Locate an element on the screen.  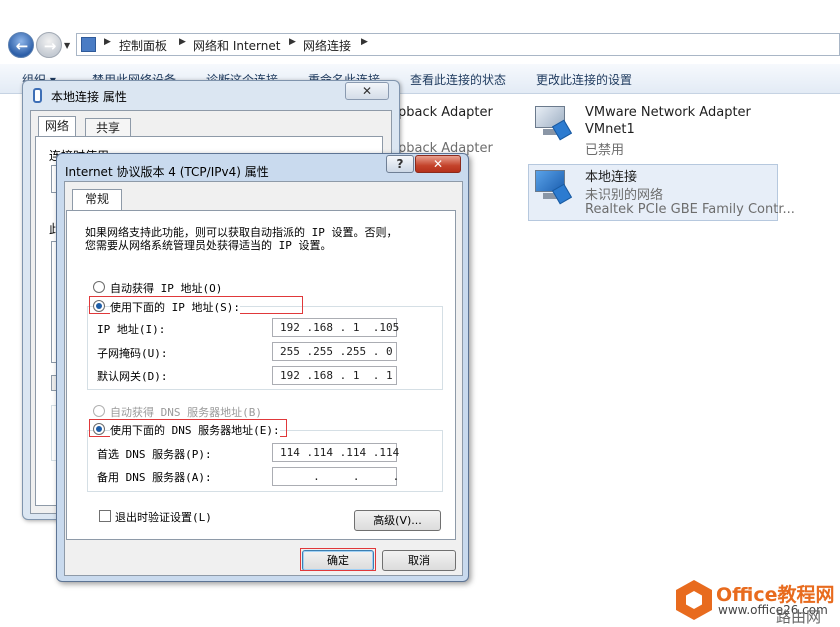
back-button: ← is located at coordinates (21, 45).